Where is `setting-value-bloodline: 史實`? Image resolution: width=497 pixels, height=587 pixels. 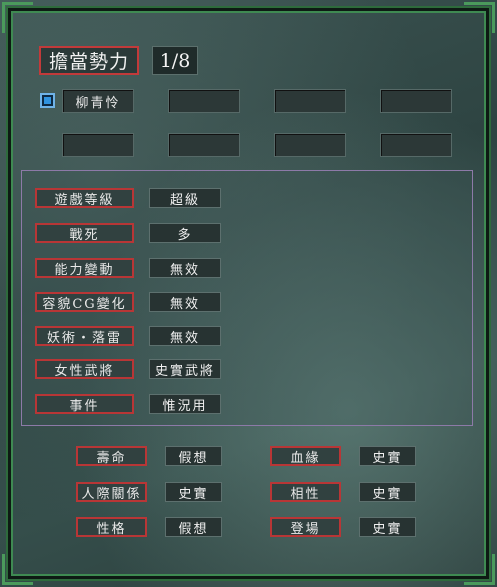
setting-value-bloodline: 史實 is located at coordinates (387, 456).